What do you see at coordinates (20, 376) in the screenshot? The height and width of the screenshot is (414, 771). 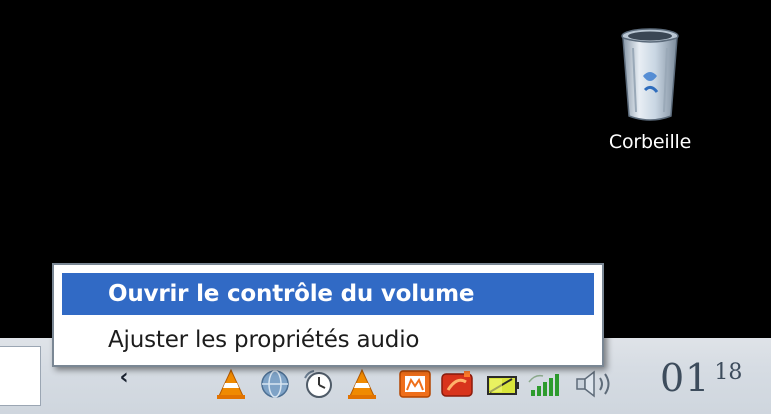 I see `taskbar-input-field` at bounding box center [20, 376].